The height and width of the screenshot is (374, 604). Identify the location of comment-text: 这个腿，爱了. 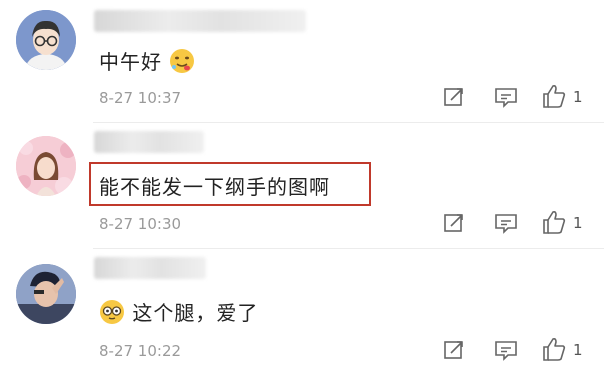
(178, 313).